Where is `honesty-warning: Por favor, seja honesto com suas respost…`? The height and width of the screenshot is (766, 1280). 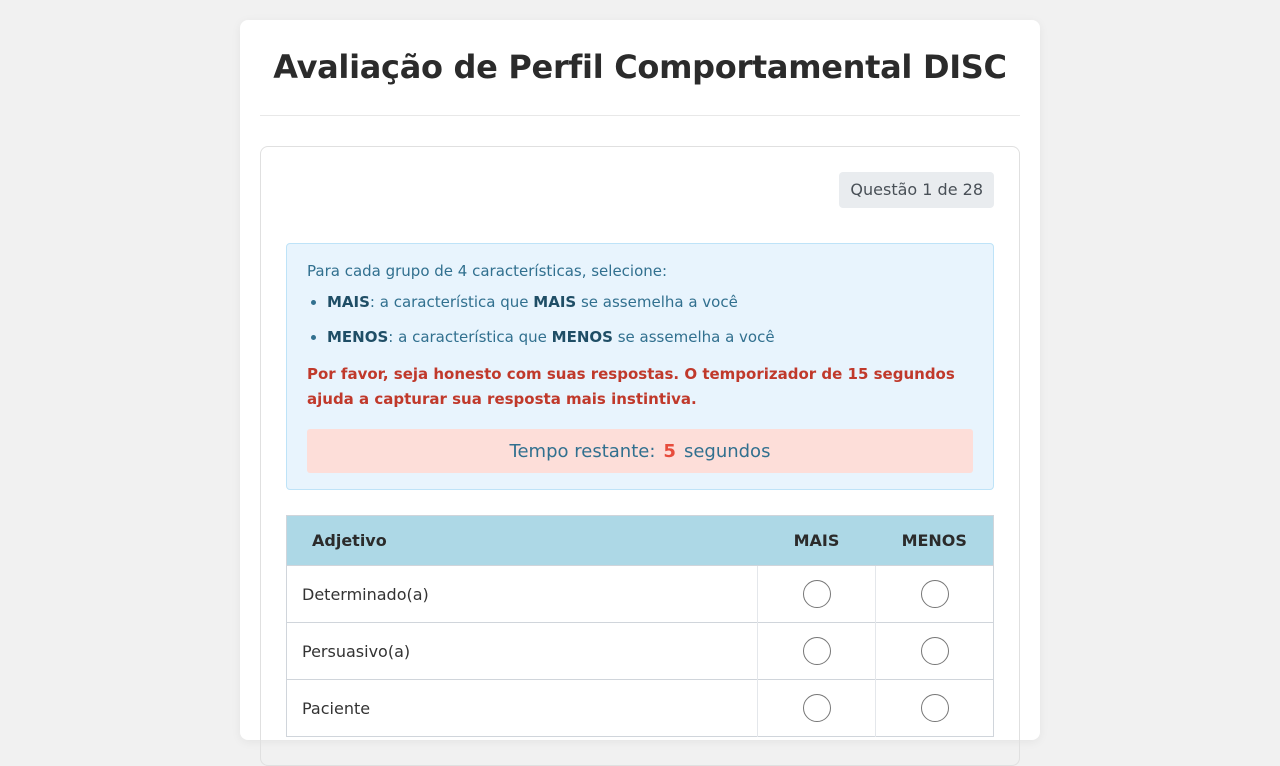 honesty-warning: Por favor, seja honesto com suas respost… is located at coordinates (631, 386).